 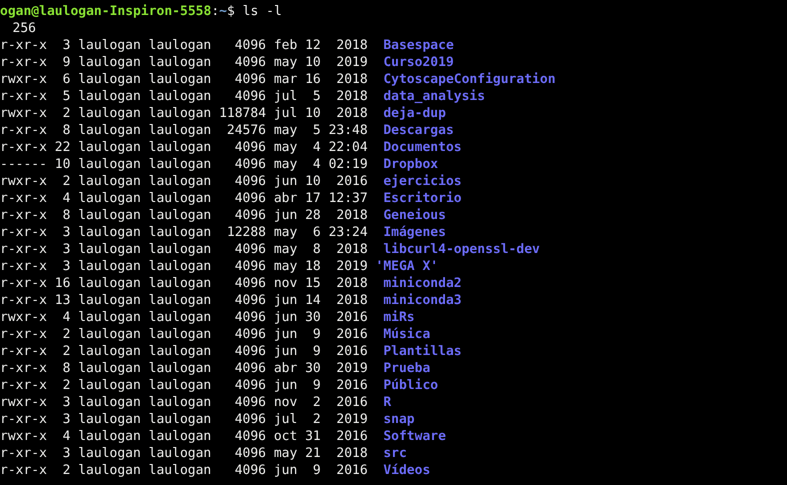 I want to click on date-day: 2, so click(x=313, y=419).